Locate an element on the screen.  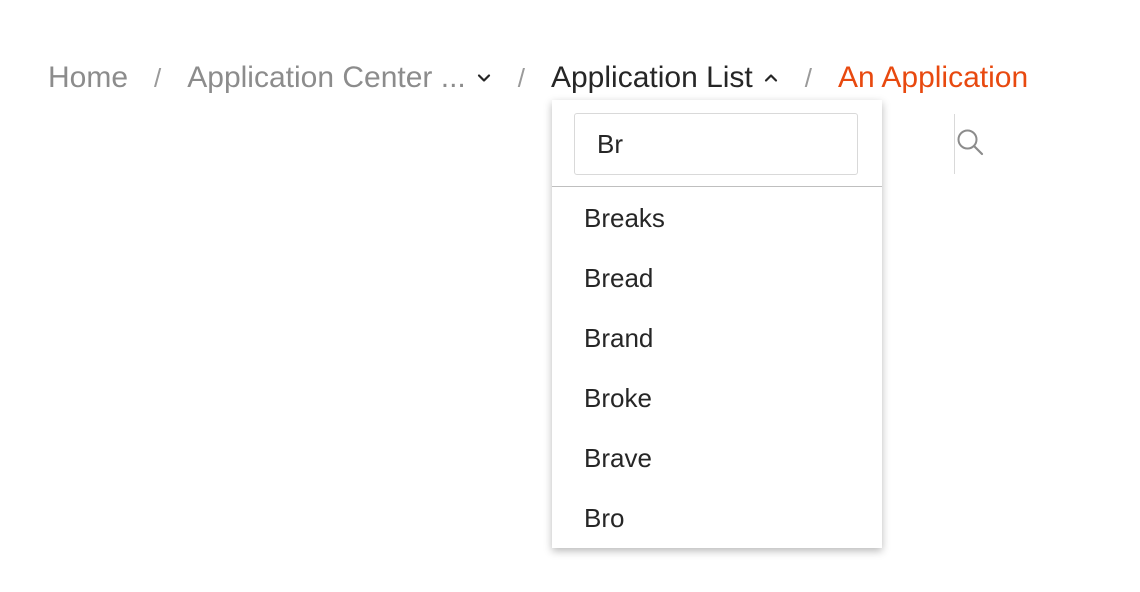
chevron-down-icon is located at coordinates (484, 78).